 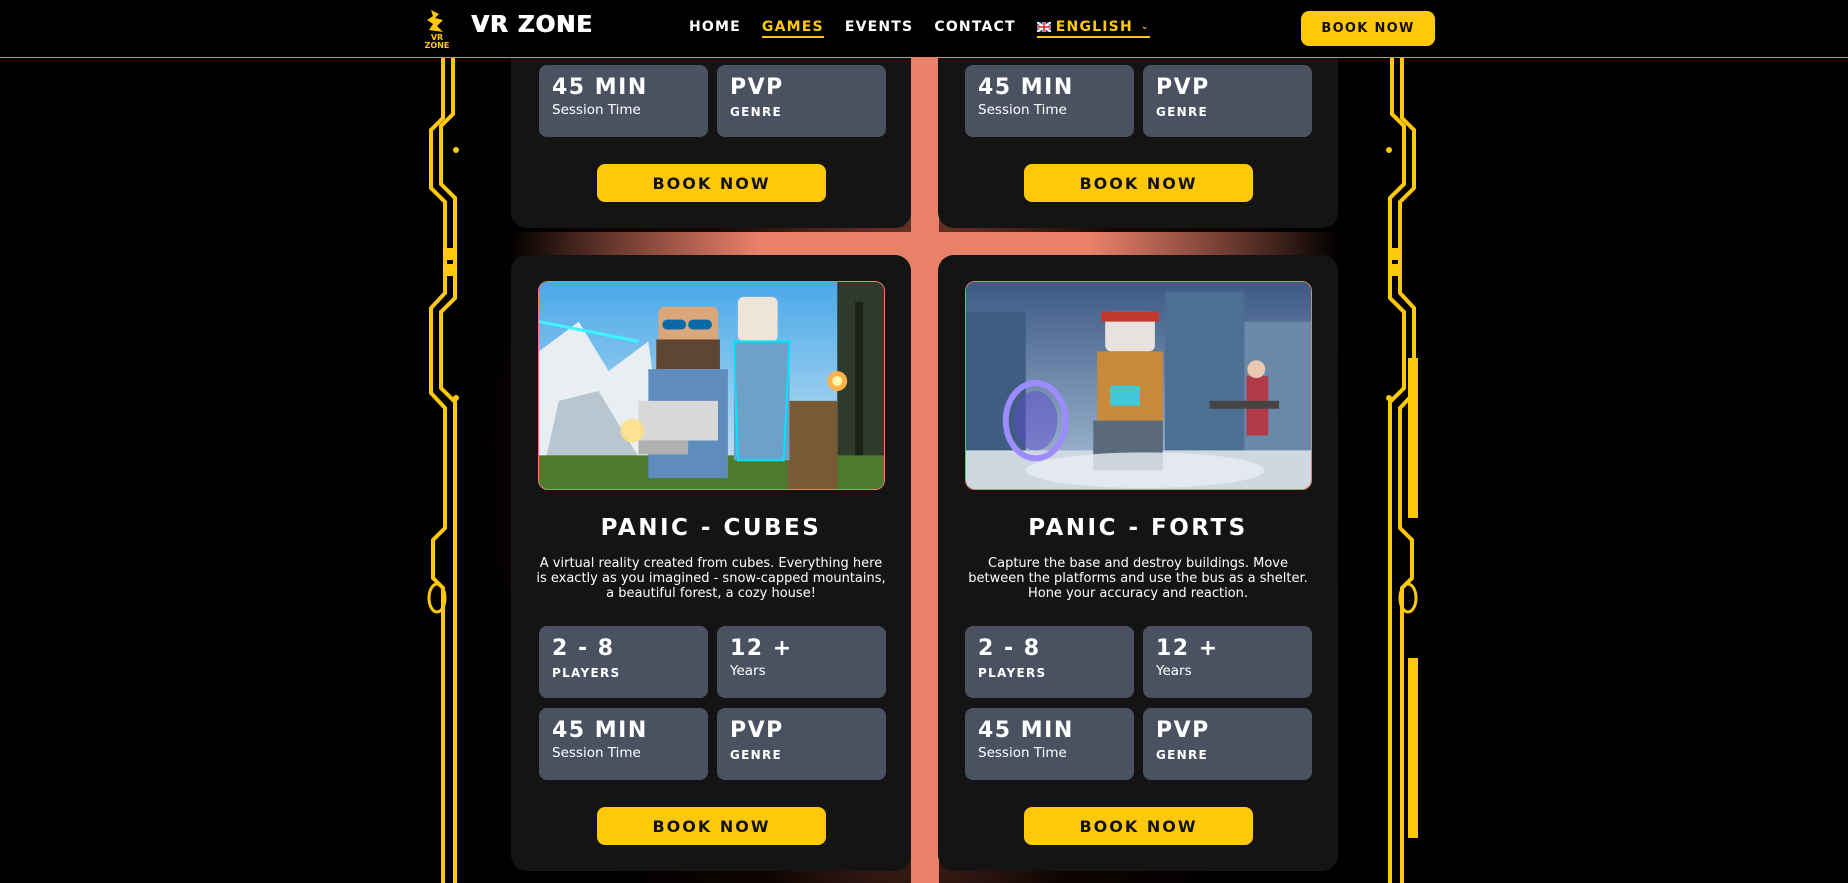 I want to click on chevron-down-icon: ⌄, so click(x=1145, y=27).